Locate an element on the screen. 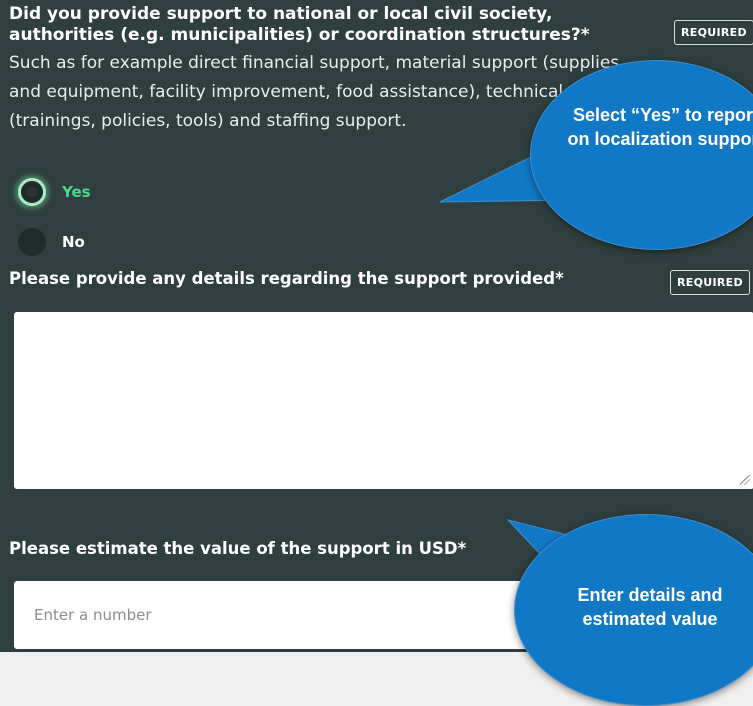  radio-option-yes: Yes is located at coordinates (54, 192).